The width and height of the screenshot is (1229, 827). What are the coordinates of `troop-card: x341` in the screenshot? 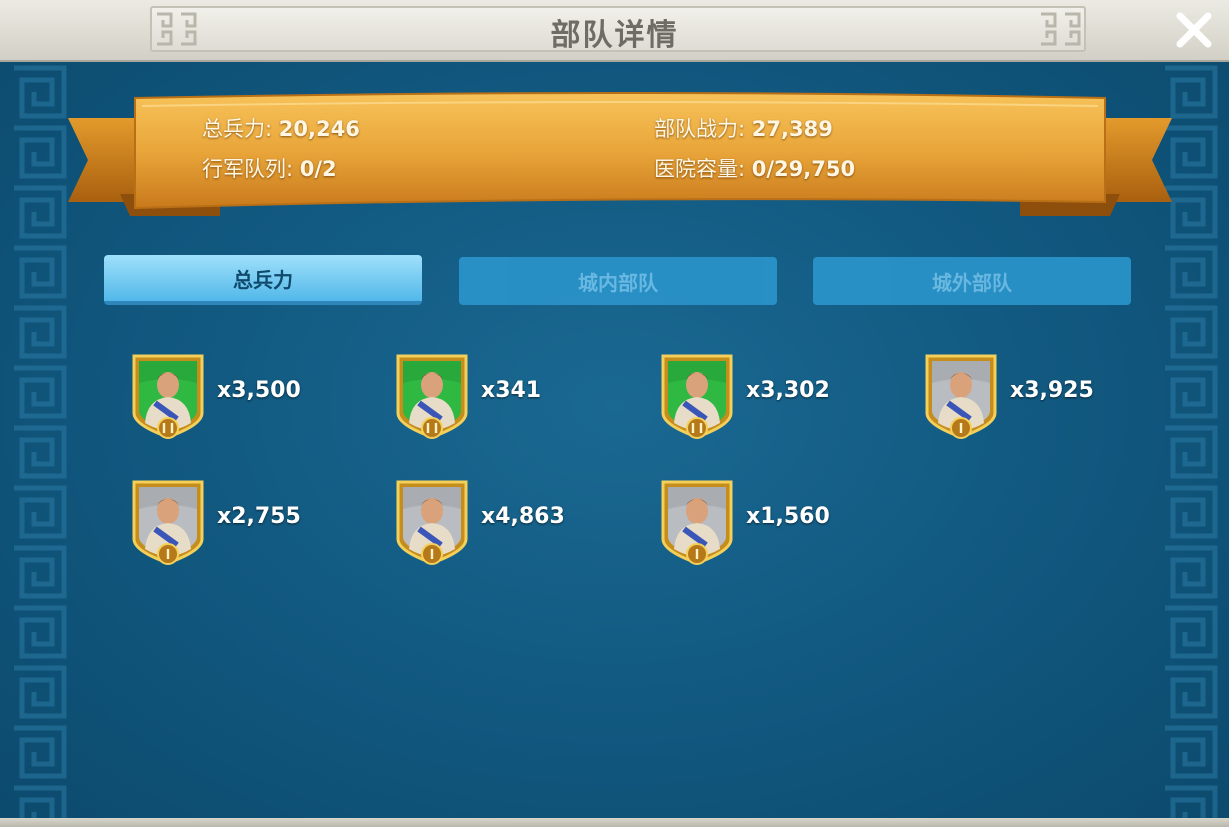 It's located at (515, 398).